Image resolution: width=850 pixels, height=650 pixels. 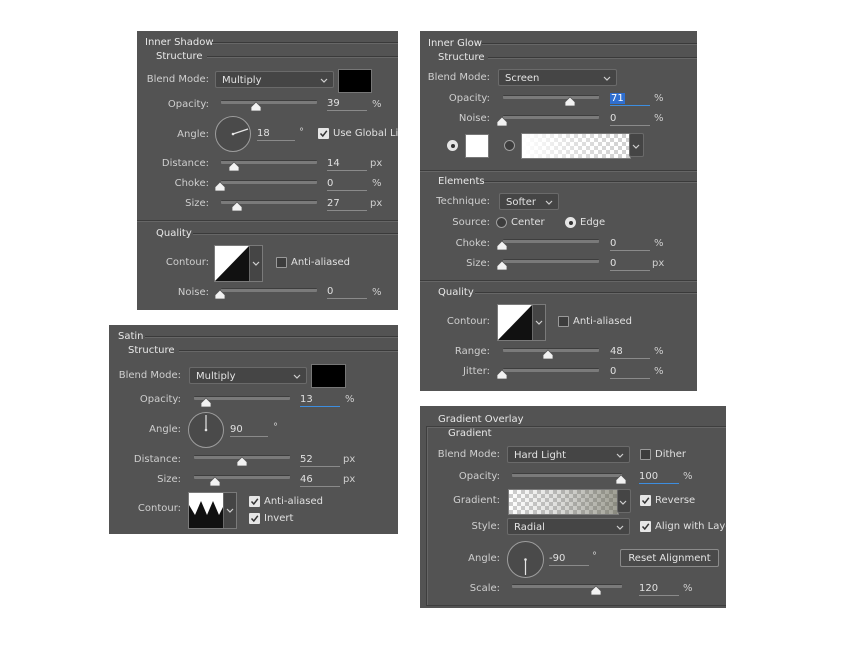 What do you see at coordinates (659, 351) in the screenshot?
I see `range-unit: %` at bounding box center [659, 351].